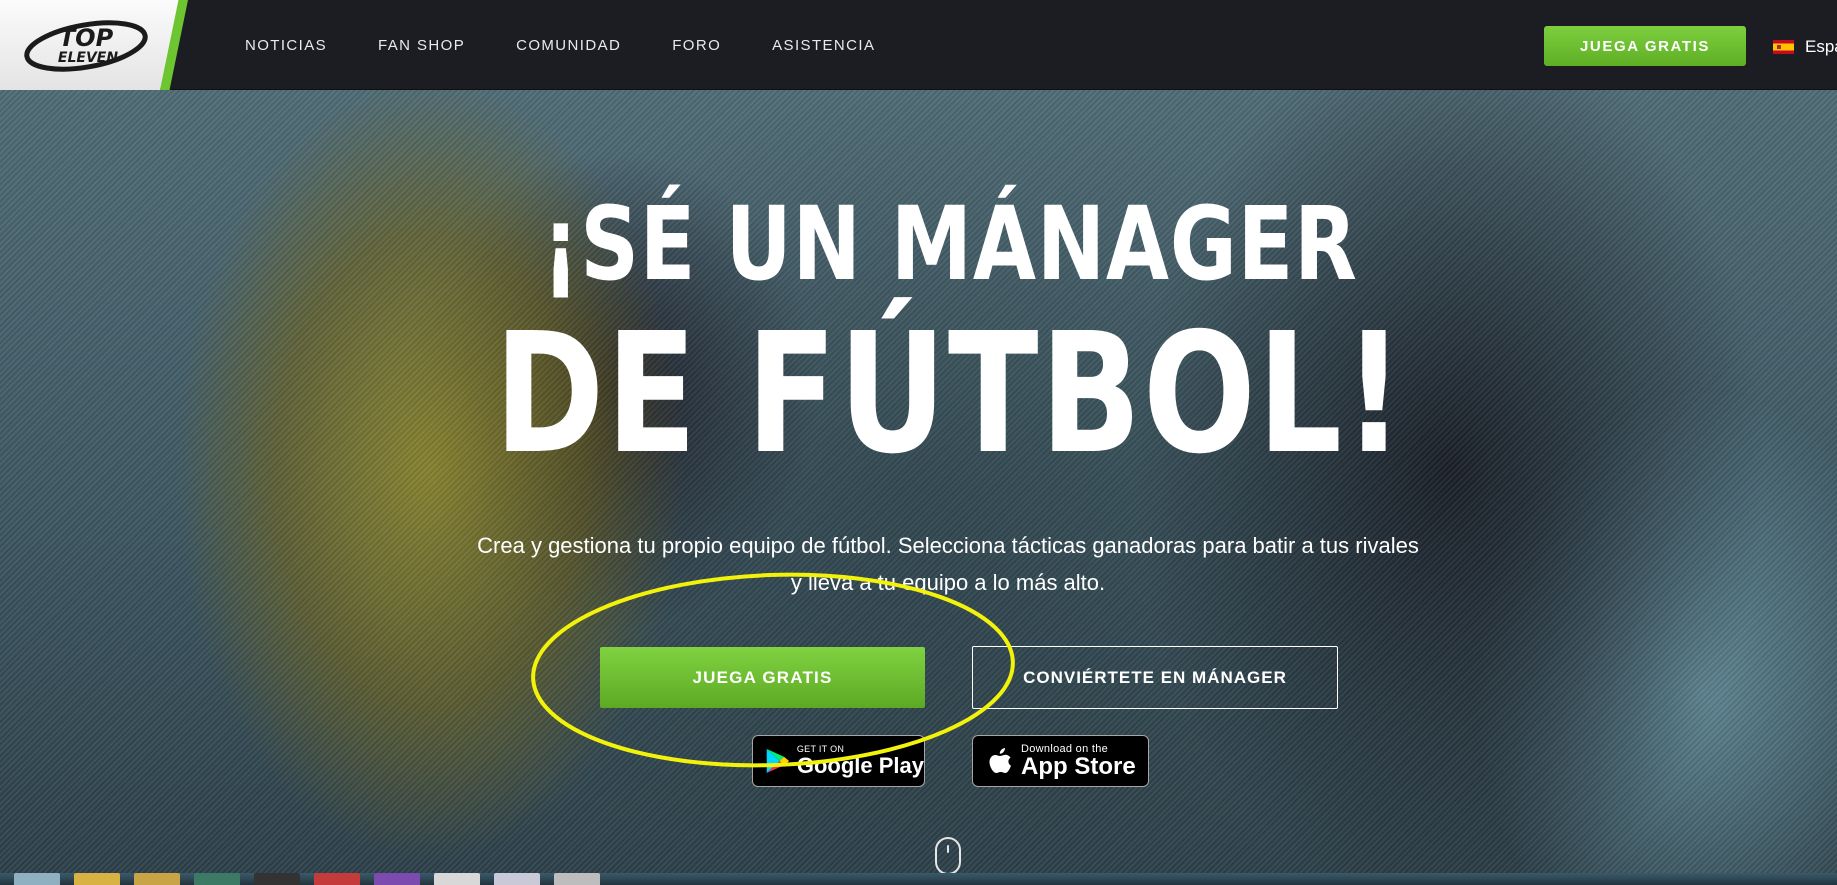  What do you see at coordinates (286, 45) in the screenshot?
I see `nav-item-noticias: NOTICIAS` at bounding box center [286, 45].